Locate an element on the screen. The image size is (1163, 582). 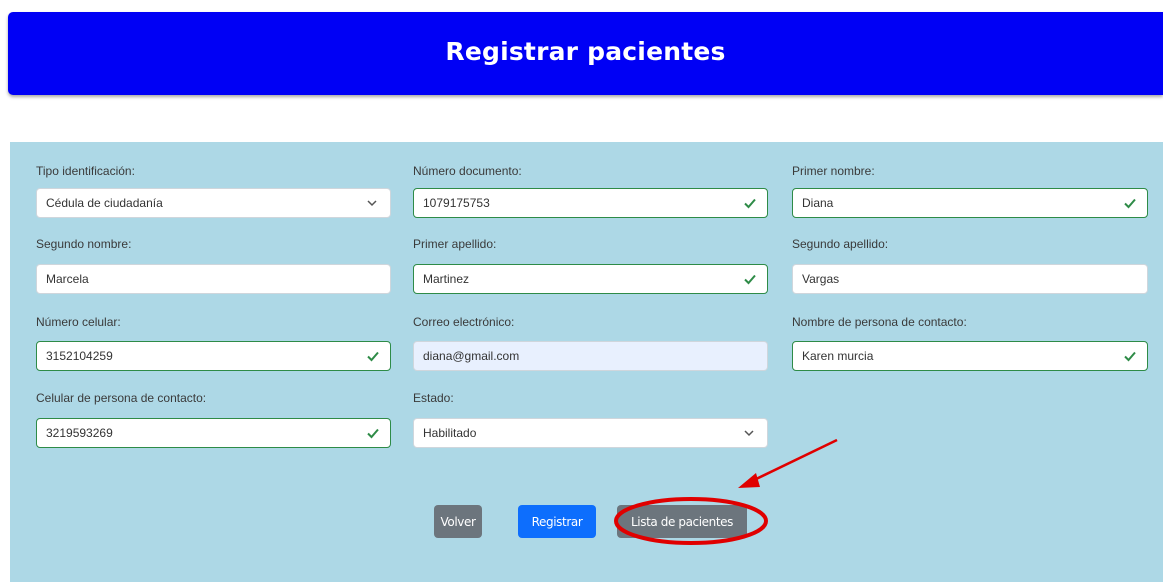
nombre-contacto-value: Karen murcia is located at coordinates (838, 356).